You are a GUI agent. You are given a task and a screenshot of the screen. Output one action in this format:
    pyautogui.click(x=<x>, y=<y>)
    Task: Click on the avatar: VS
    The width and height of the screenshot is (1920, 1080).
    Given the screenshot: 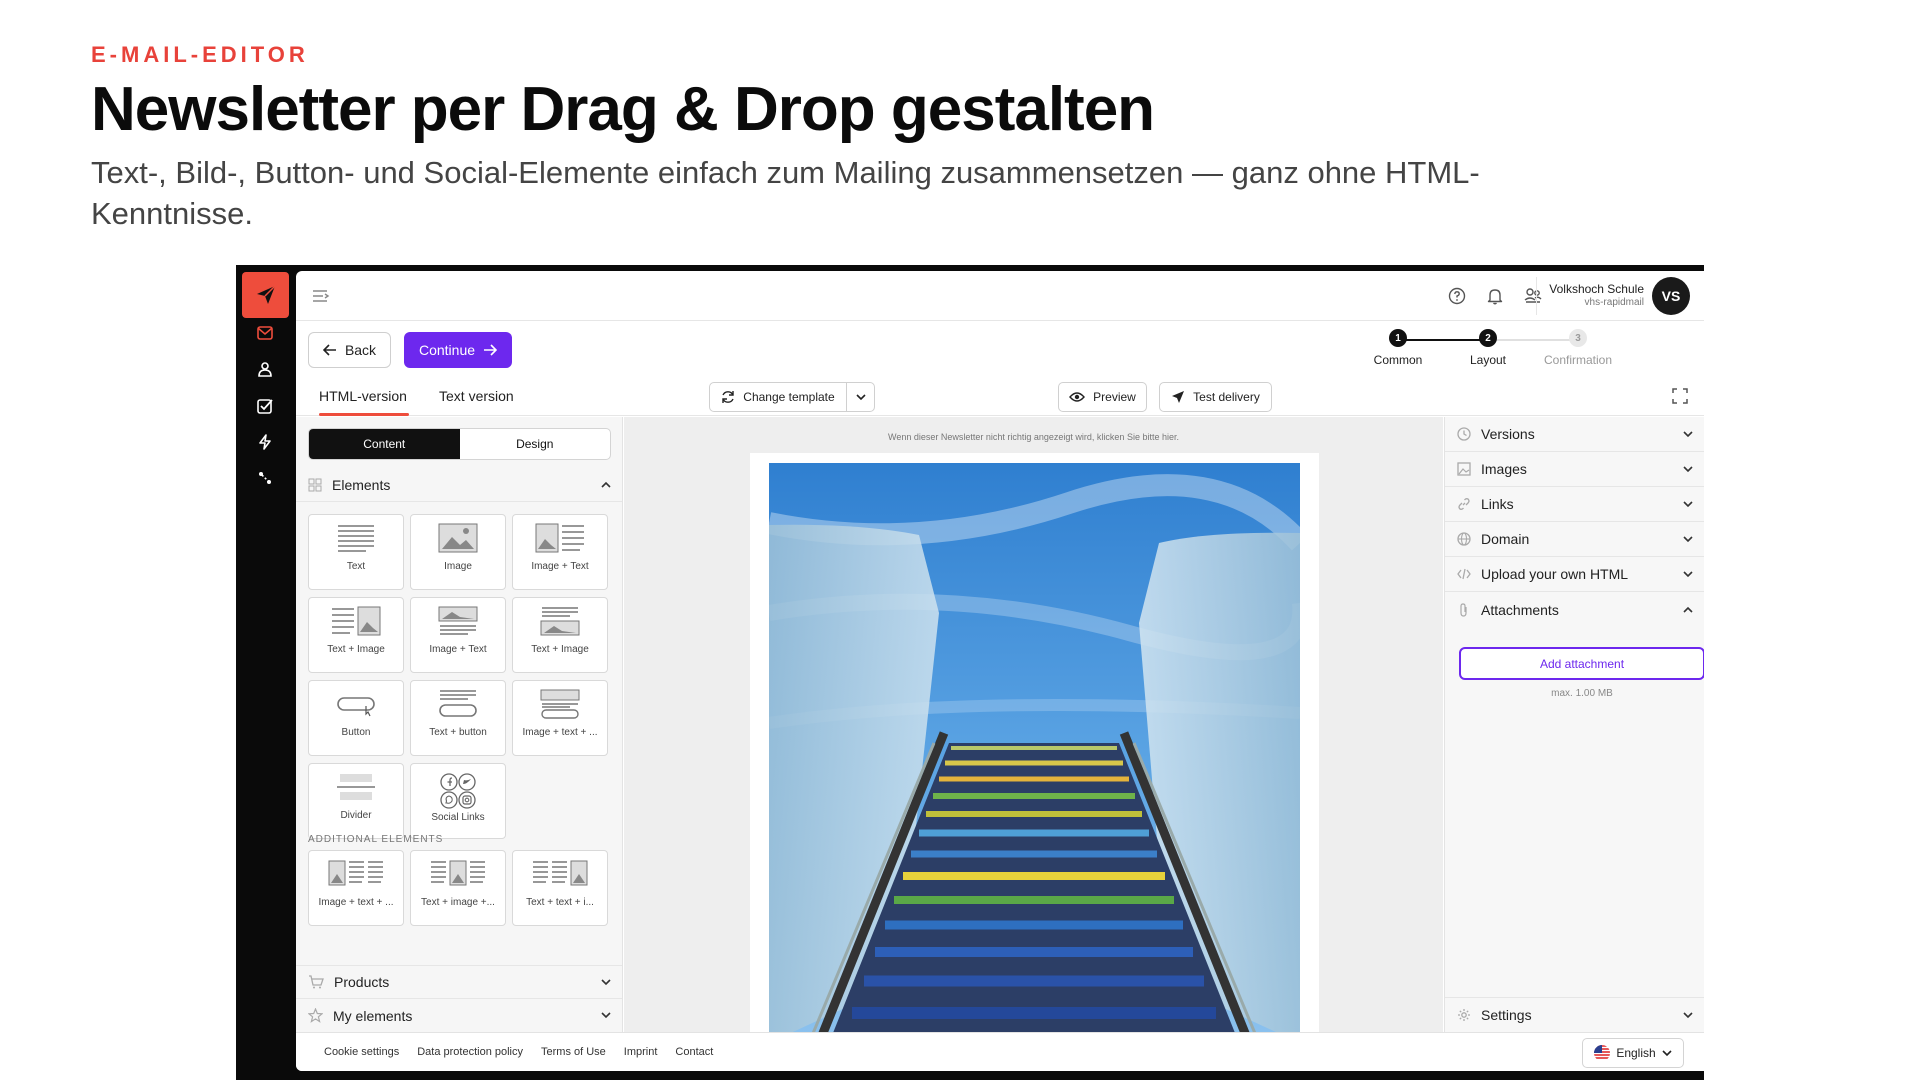 What is the action you would take?
    pyautogui.click(x=1671, y=296)
    